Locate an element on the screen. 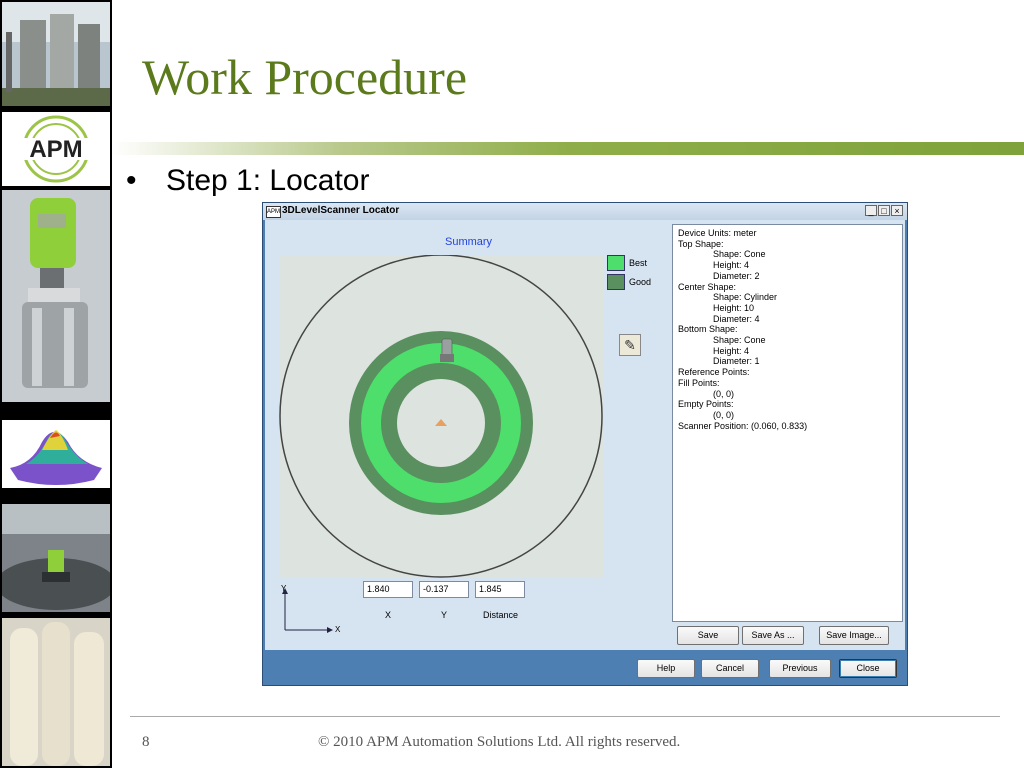  sidebar: APM is located at coordinates (56, 384).